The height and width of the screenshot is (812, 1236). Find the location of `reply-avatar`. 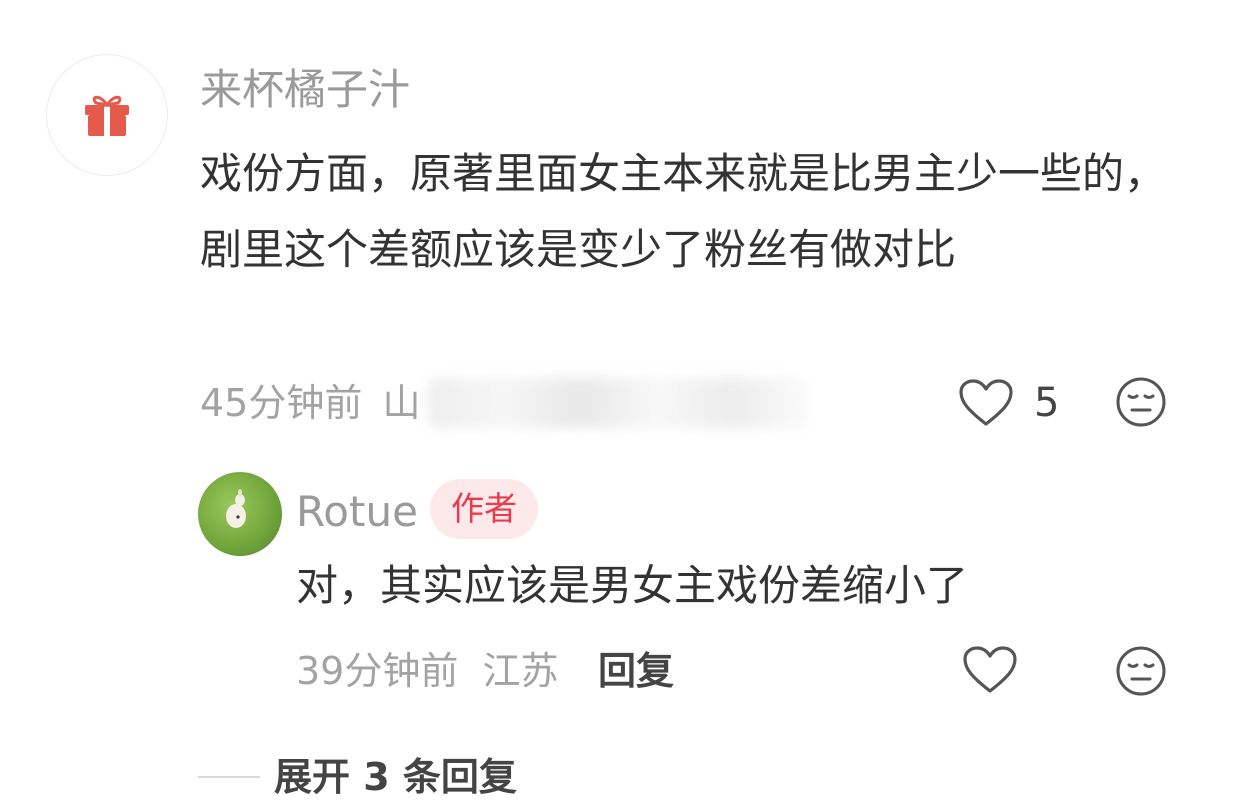

reply-avatar is located at coordinates (240, 514).